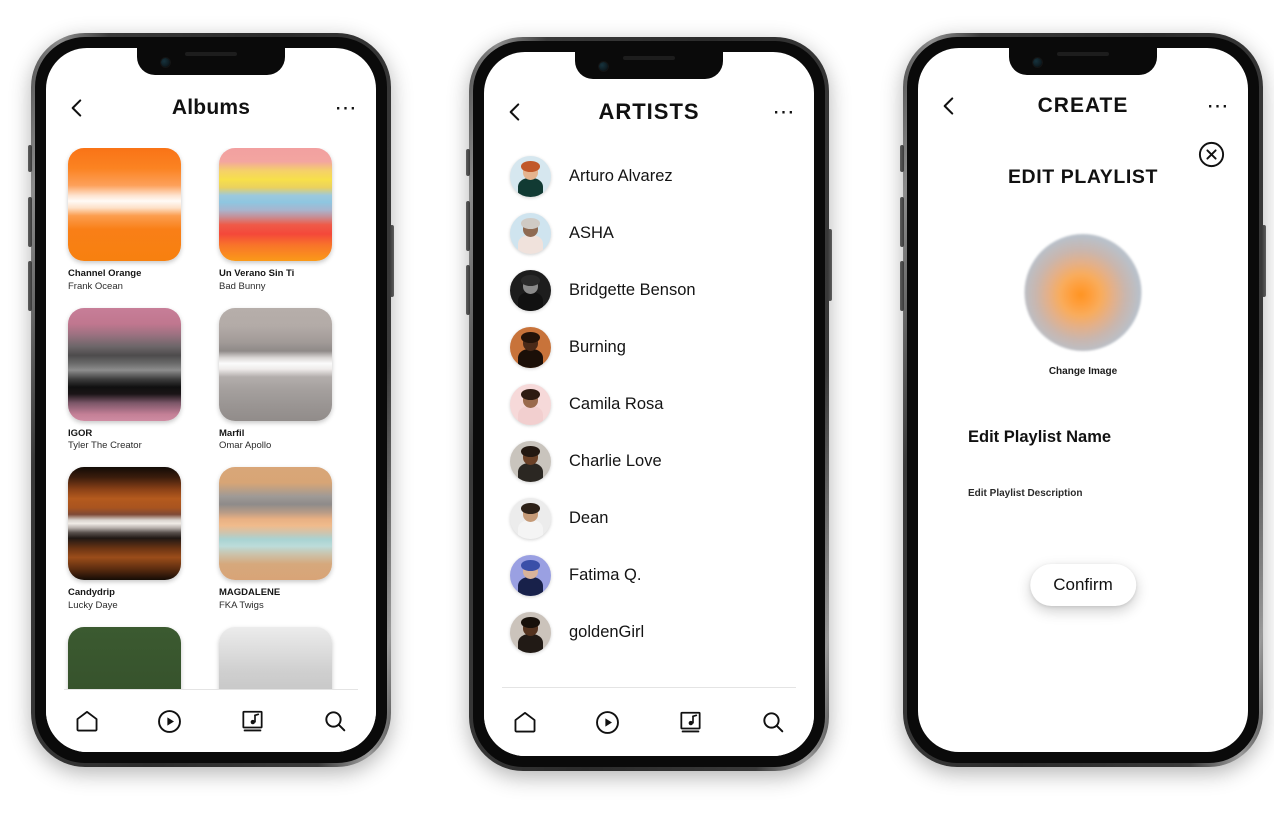  What do you see at coordinates (649, 233) in the screenshot?
I see `artist-row: ASHA` at bounding box center [649, 233].